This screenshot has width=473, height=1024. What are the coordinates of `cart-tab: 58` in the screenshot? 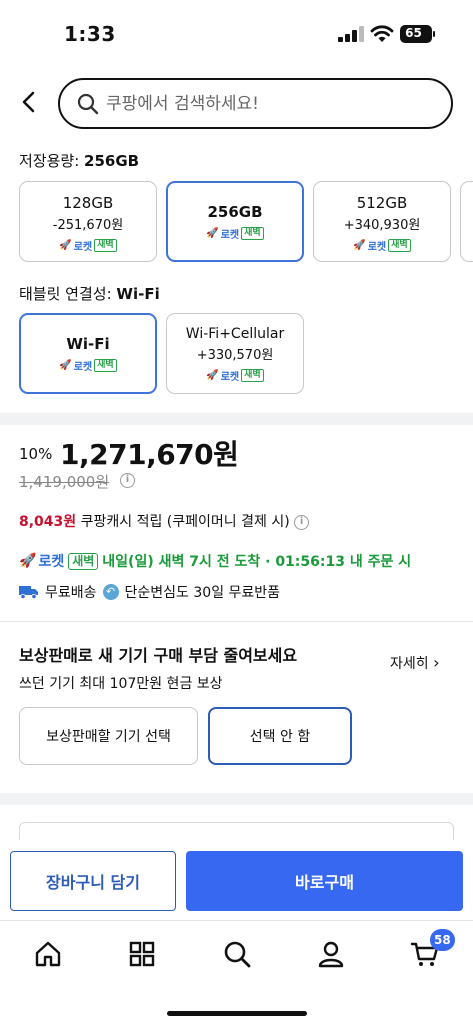 It's located at (432, 949).